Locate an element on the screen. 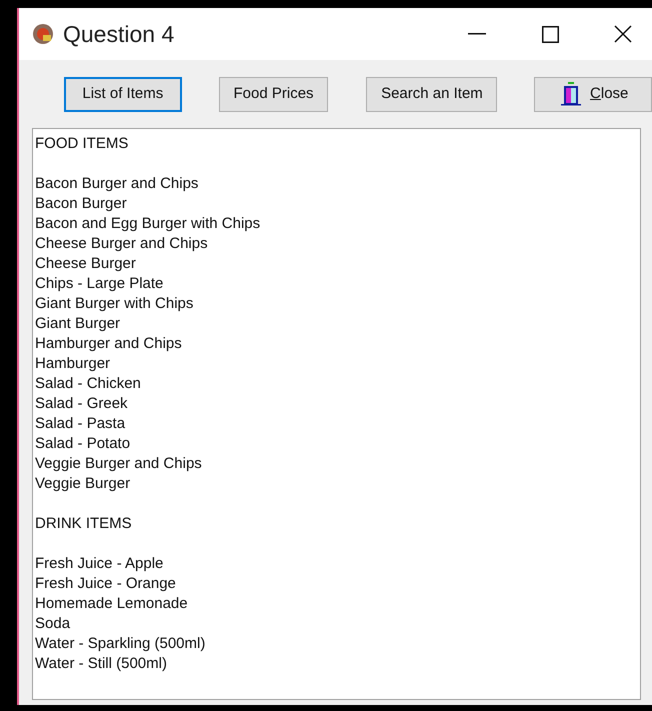 The width and height of the screenshot is (652, 711). toolbar-button: Close is located at coordinates (593, 94).